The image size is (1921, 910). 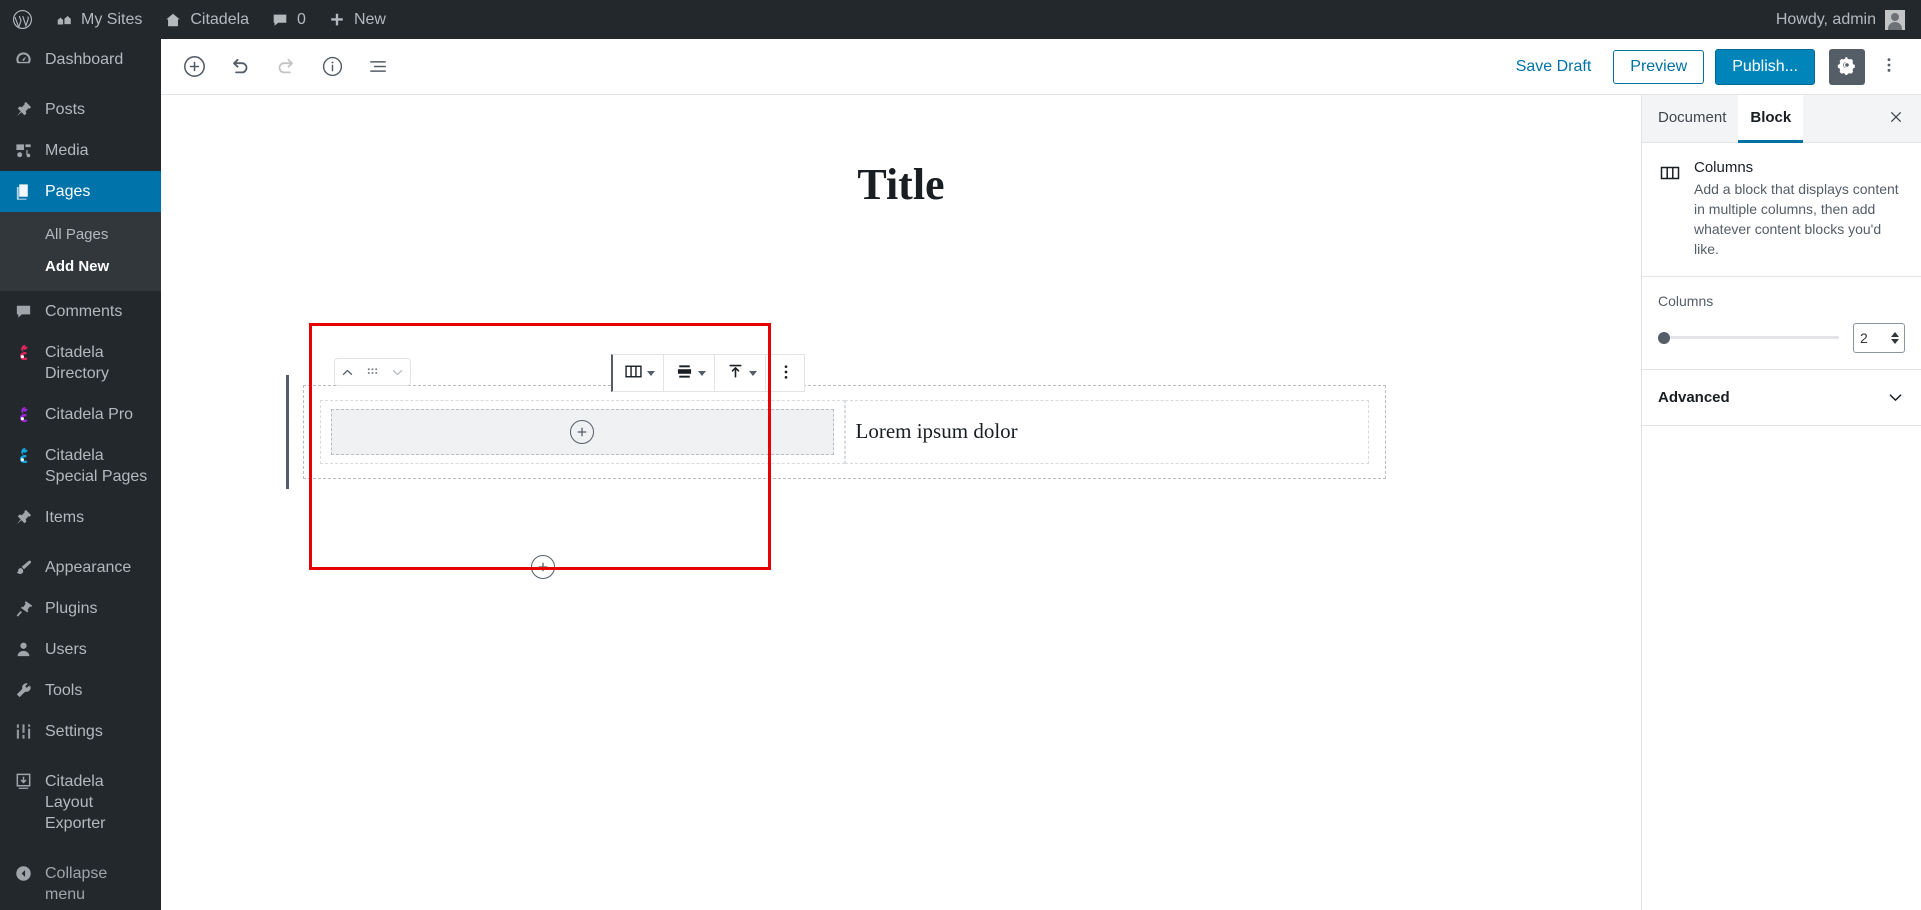 I want to click on sidebar-item-dashboard: Dashboard, so click(x=80, y=59).